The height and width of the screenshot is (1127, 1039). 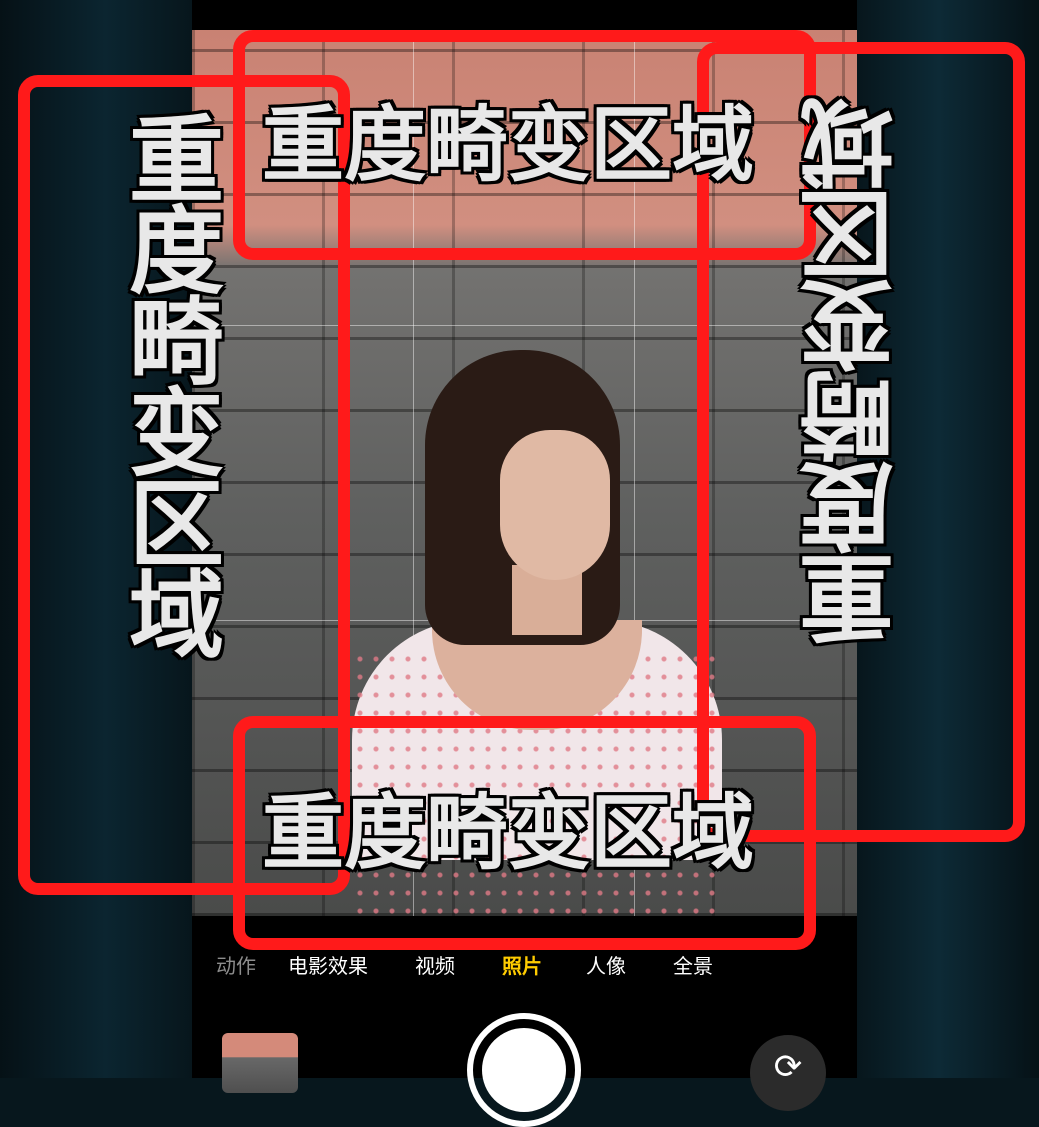 I want to click on mode-cinematic: 电影效果, so click(x=328, y=964).